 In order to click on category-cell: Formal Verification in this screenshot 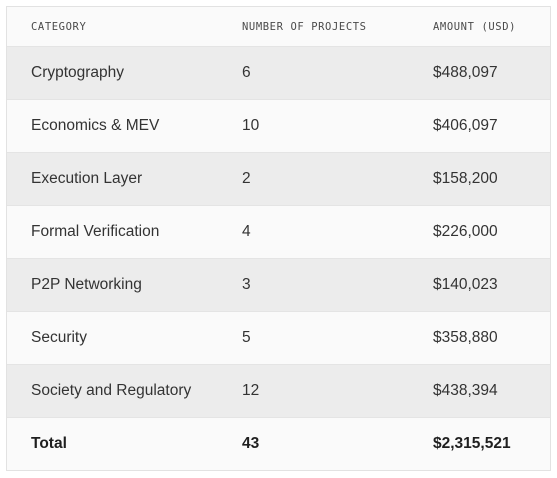, I will do `click(95, 231)`.